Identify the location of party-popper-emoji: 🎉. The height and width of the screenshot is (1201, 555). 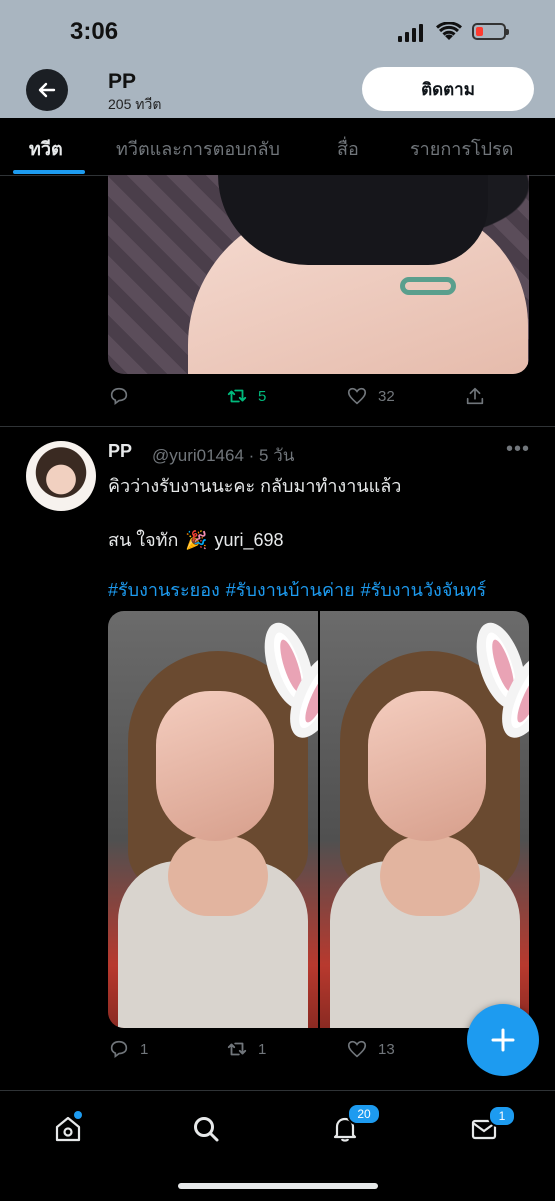
(196, 540).